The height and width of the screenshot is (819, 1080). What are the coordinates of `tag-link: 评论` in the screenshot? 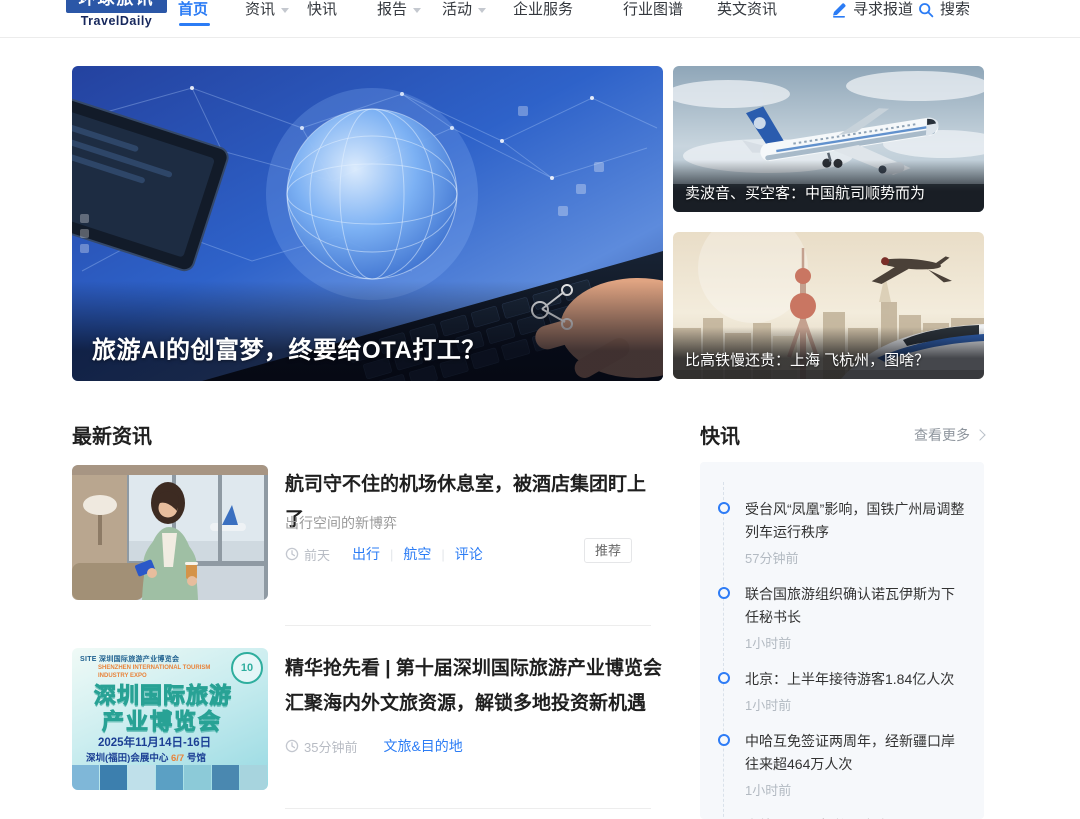 It's located at (469, 554).